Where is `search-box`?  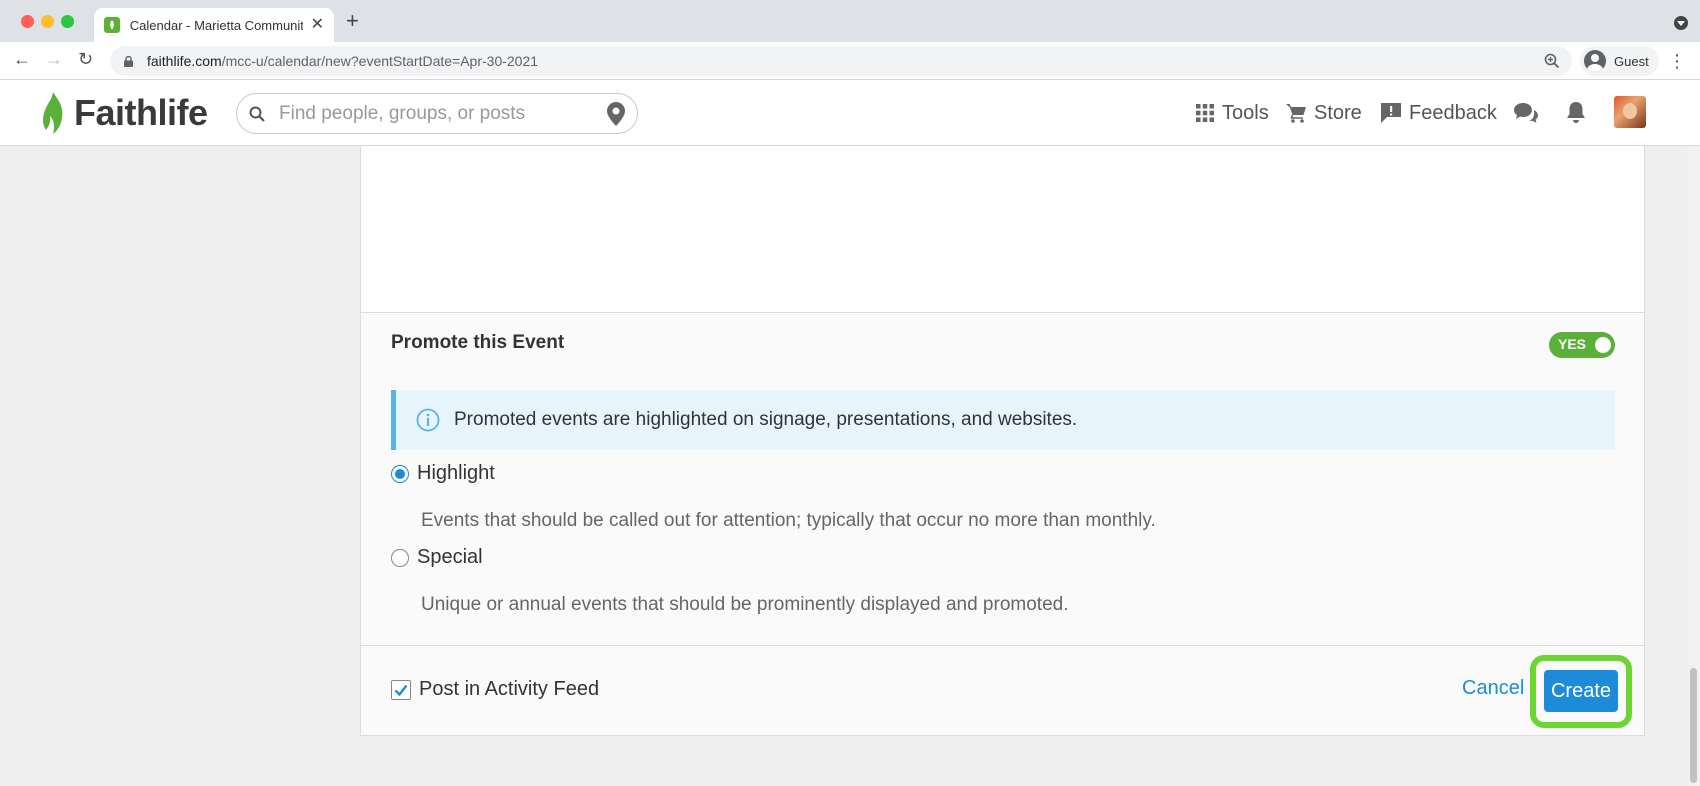
search-box is located at coordinates (437, 113).